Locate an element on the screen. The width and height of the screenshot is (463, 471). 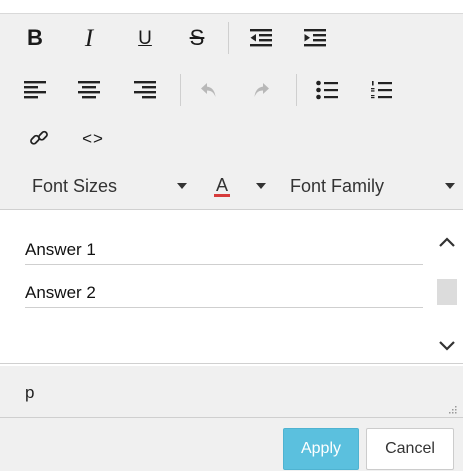
font-sizes-label: Font Sizes is located at coordinates (75, 185).